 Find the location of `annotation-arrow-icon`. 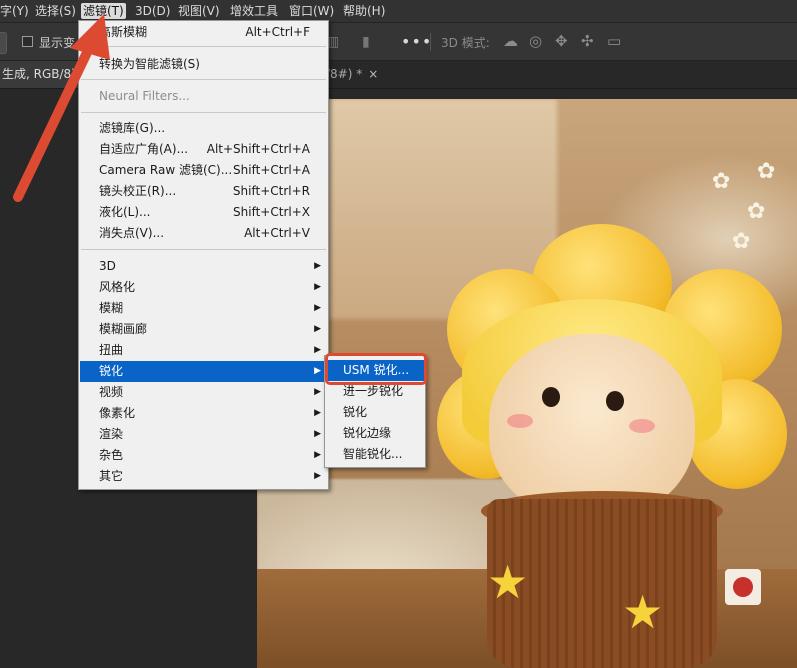

annotation-arrow-icon is located at coordinates (61, 108).